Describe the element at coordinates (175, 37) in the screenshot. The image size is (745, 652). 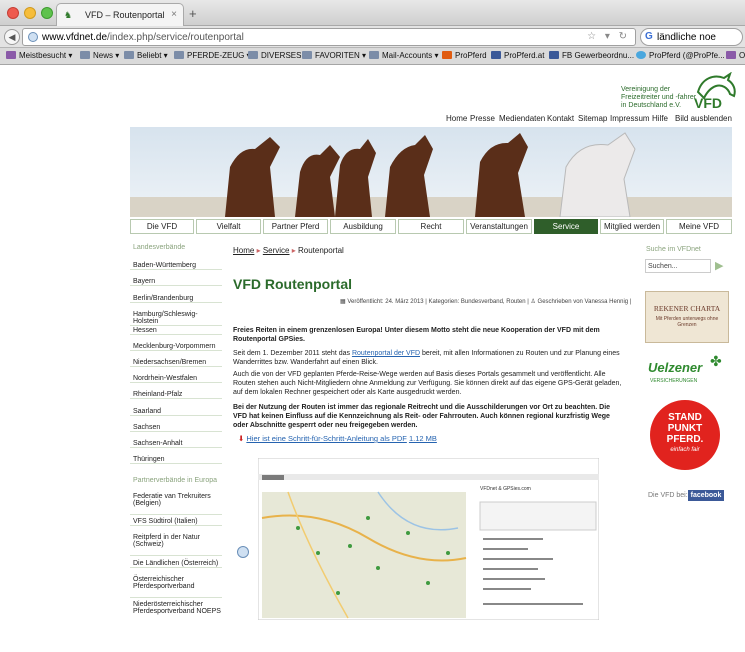
I see `url-path: /index.php/service/routenportal` at that location.